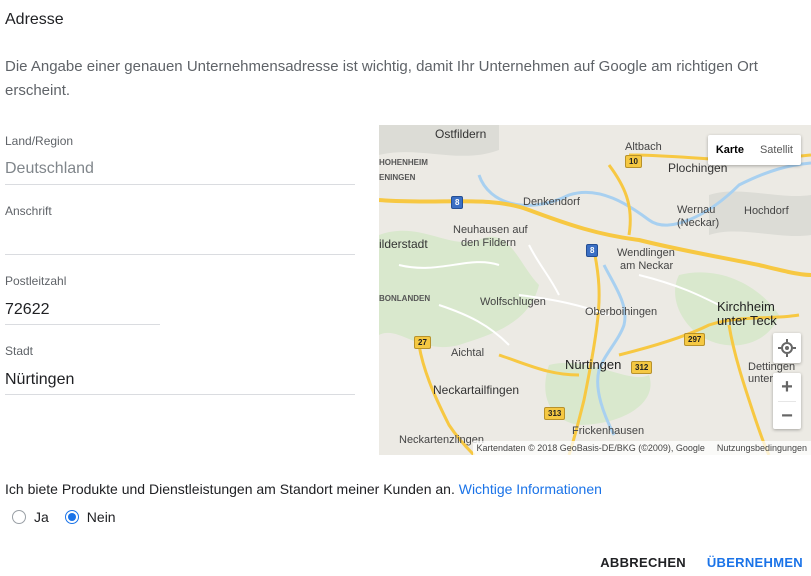 The image size is (811, 576). I want to click on country-field: Land/Region Deutschland, so click(180, 159).